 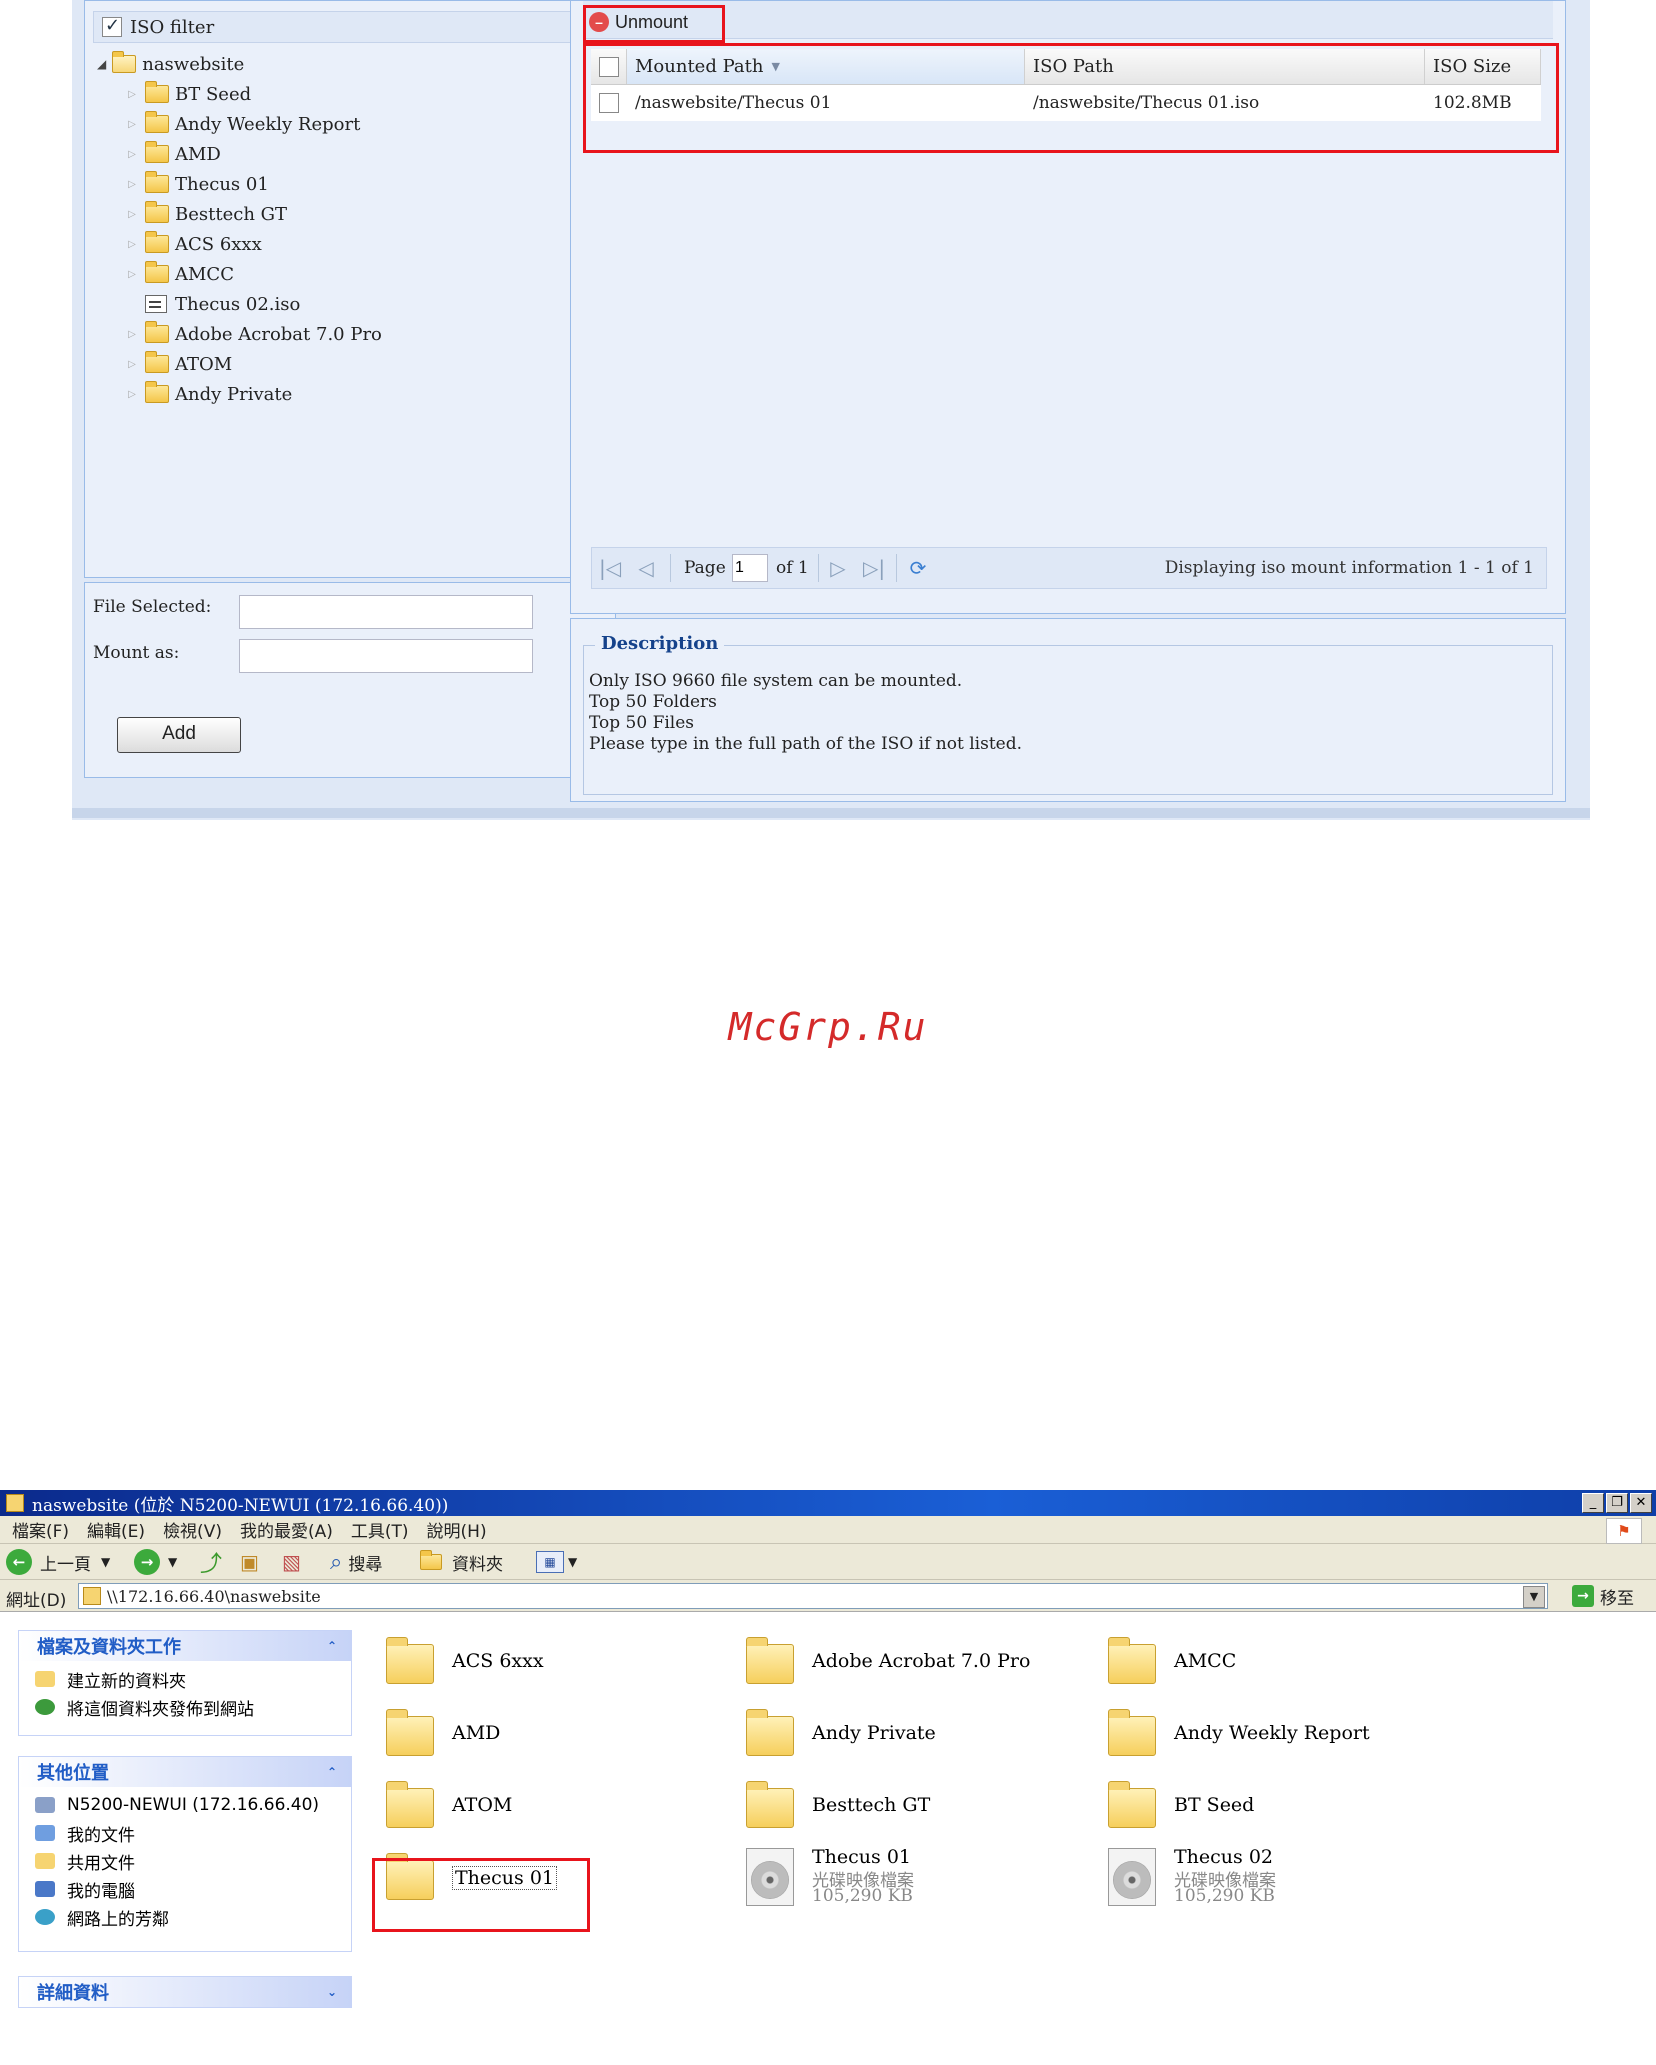 What do you see at coordinates (610, 568) in the screenshot?
I see `first-page-icon: |◁` at bounding box center [610, 568].